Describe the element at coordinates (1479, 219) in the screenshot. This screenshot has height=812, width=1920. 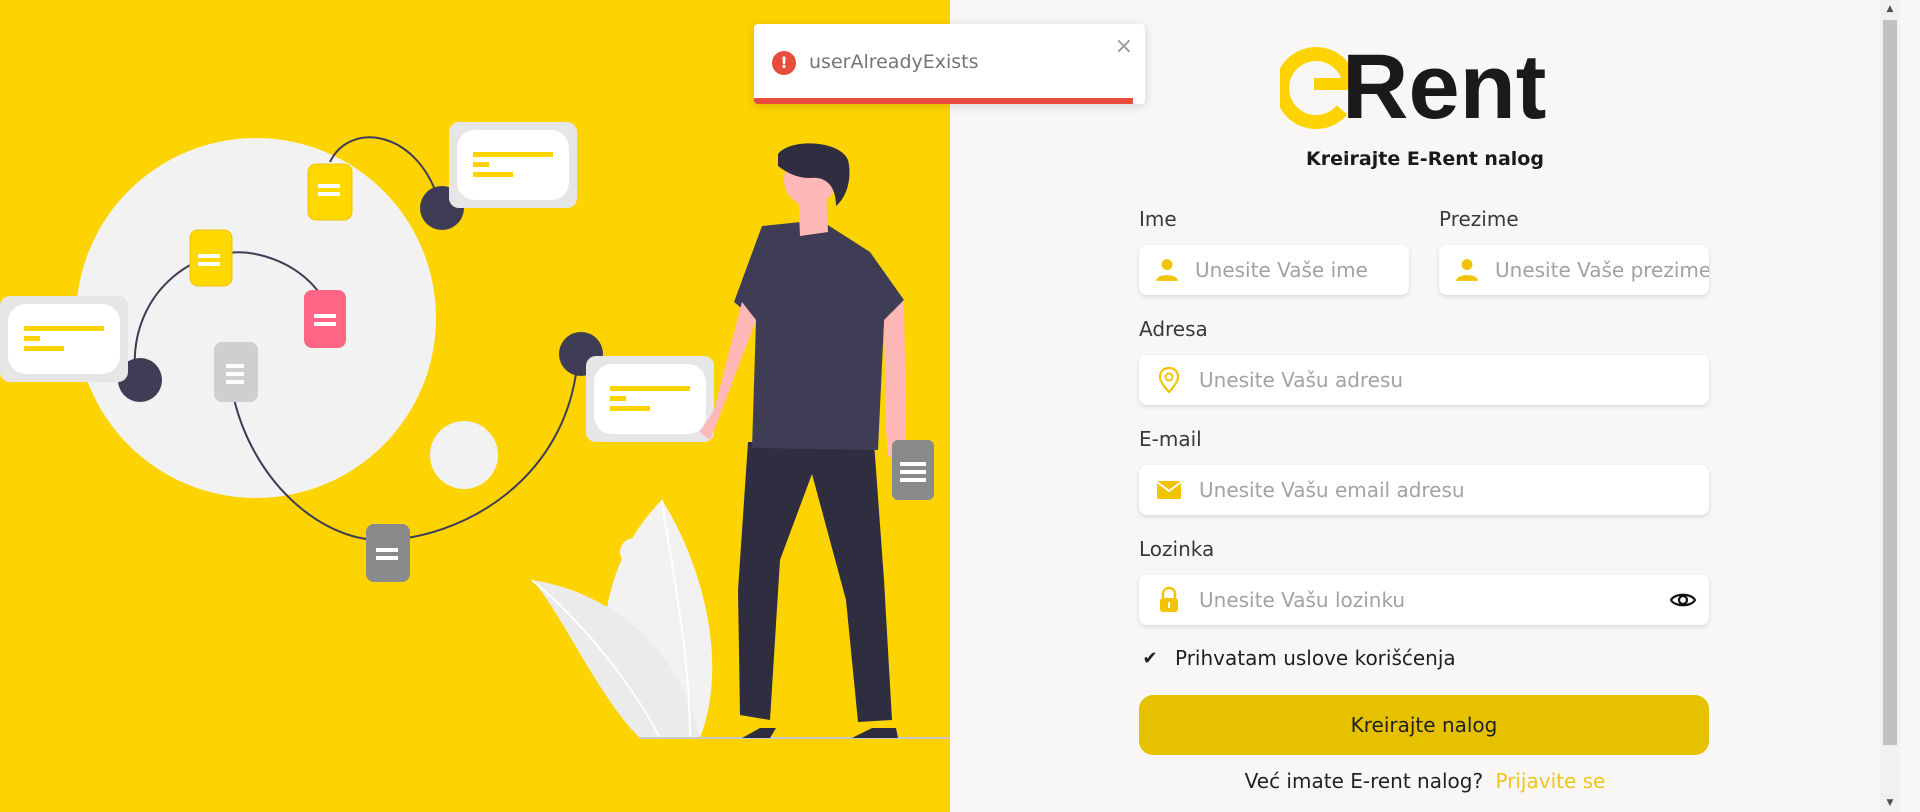
I see `last-name-label: Prezime` at that location.